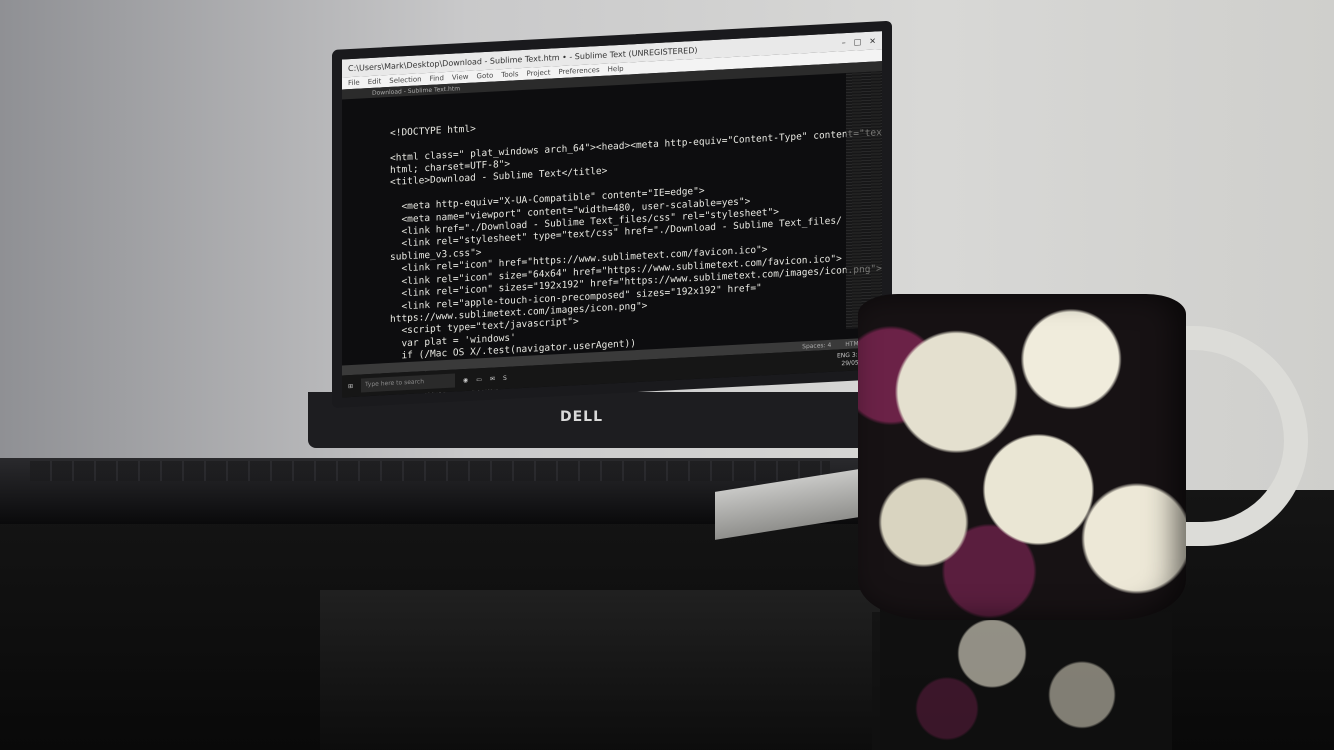 The height and width of the screenshot is (750, 1334). Describe the element at coordinates (844, 42) in the screenshot. I see `minimize-icon: –` at that location.